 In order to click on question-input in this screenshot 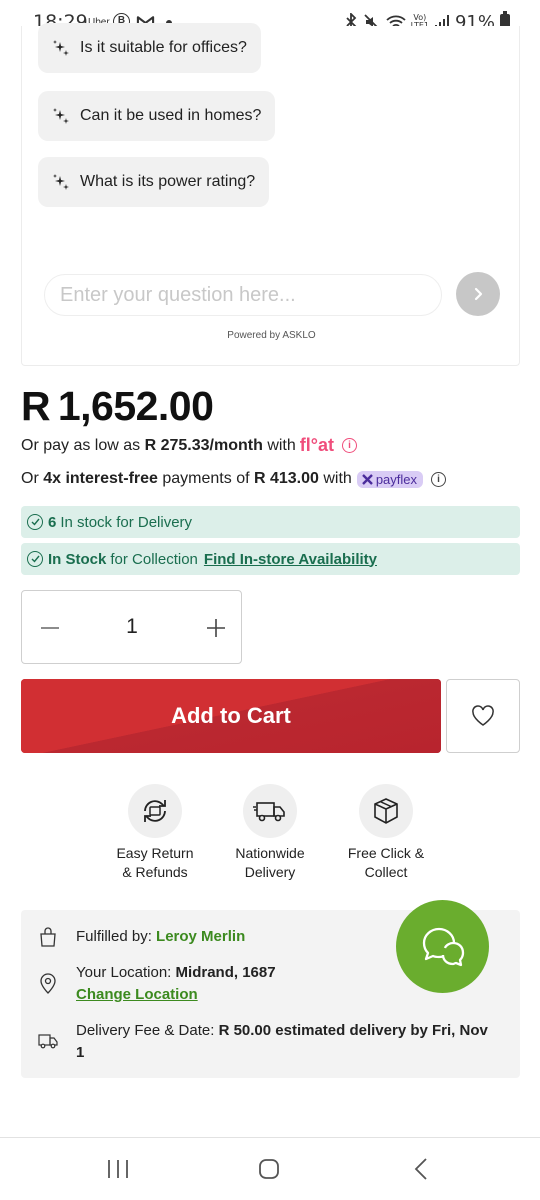, I will do `click(240, 295)`.